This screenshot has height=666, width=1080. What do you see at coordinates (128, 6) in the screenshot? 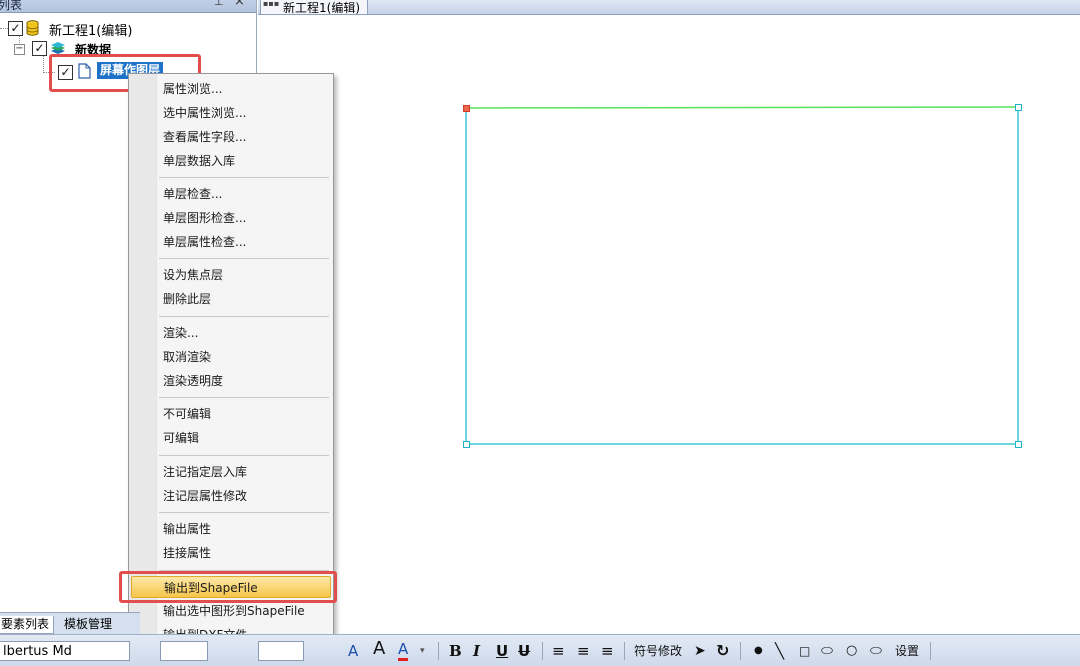
I see `panel-header: 列表 ⊥ ×` at bounding box center [128, 6].